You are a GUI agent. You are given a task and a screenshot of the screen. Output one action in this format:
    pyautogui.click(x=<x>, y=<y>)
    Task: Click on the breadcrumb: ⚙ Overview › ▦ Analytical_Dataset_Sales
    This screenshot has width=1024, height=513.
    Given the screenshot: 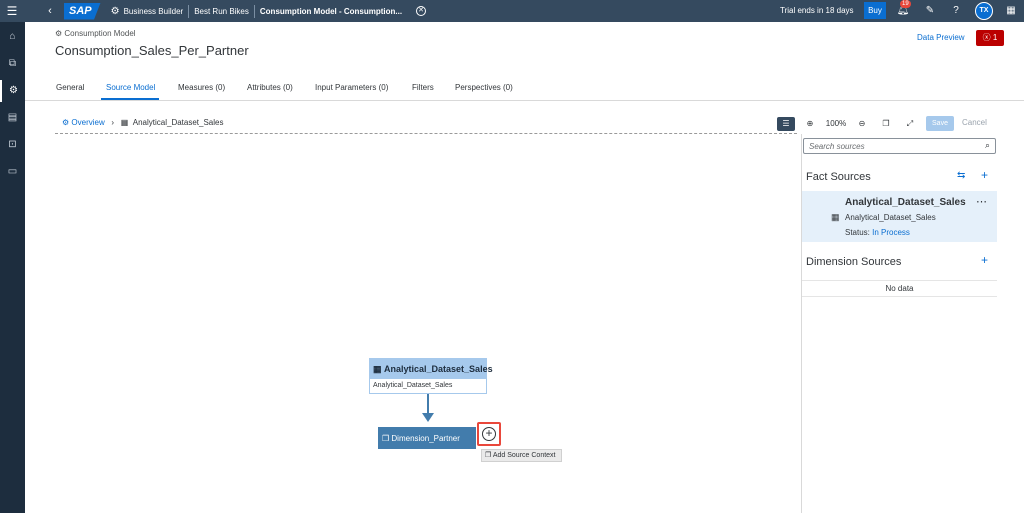 What is the action you would take?
    pyautogui.click(x=142, y=122)
    